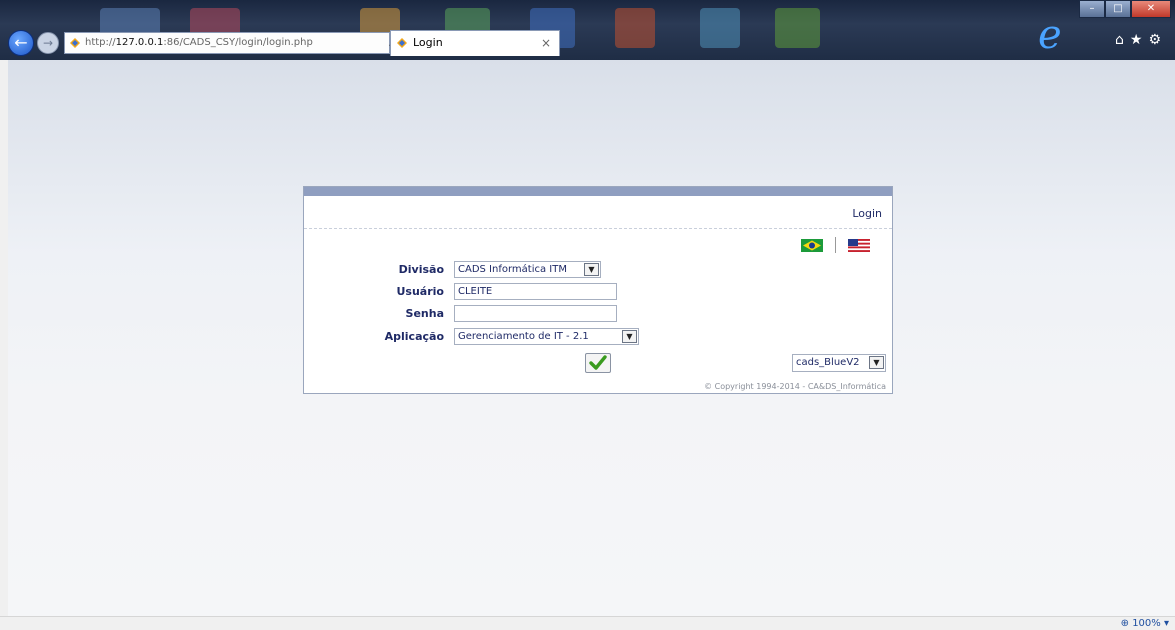 The width and height of the screenshot is (1175, 630). I want to click on address-host: 127.0.0.1, so click(139, 42).